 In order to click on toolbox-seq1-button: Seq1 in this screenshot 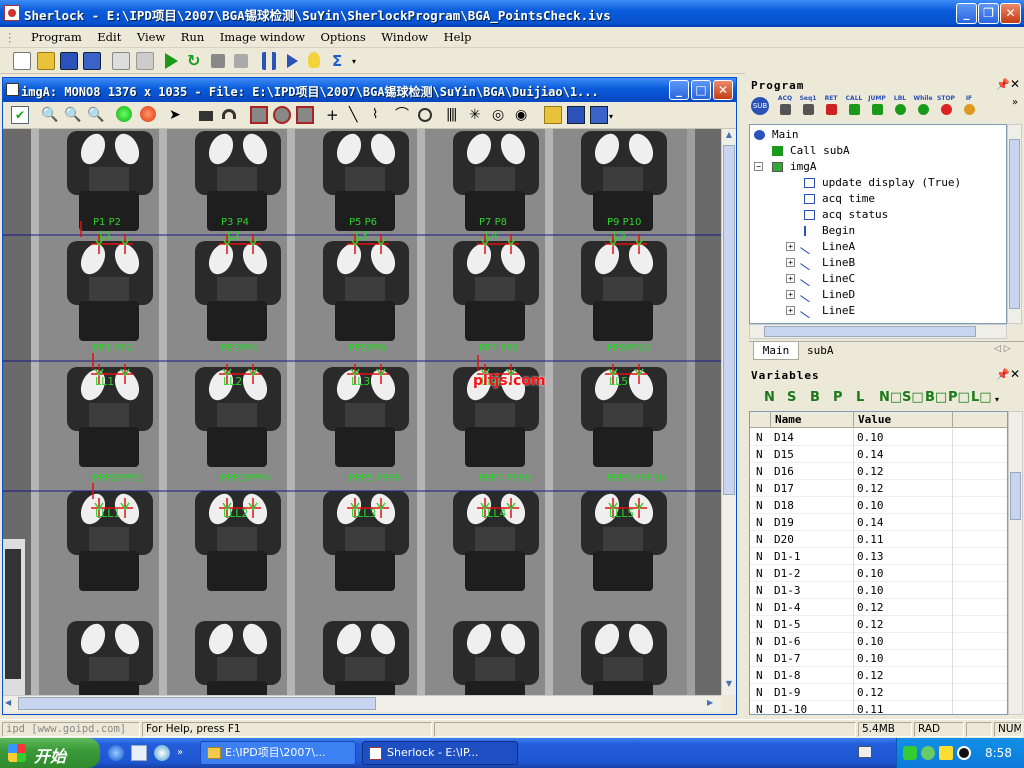, I will do `click(808, 107)`.